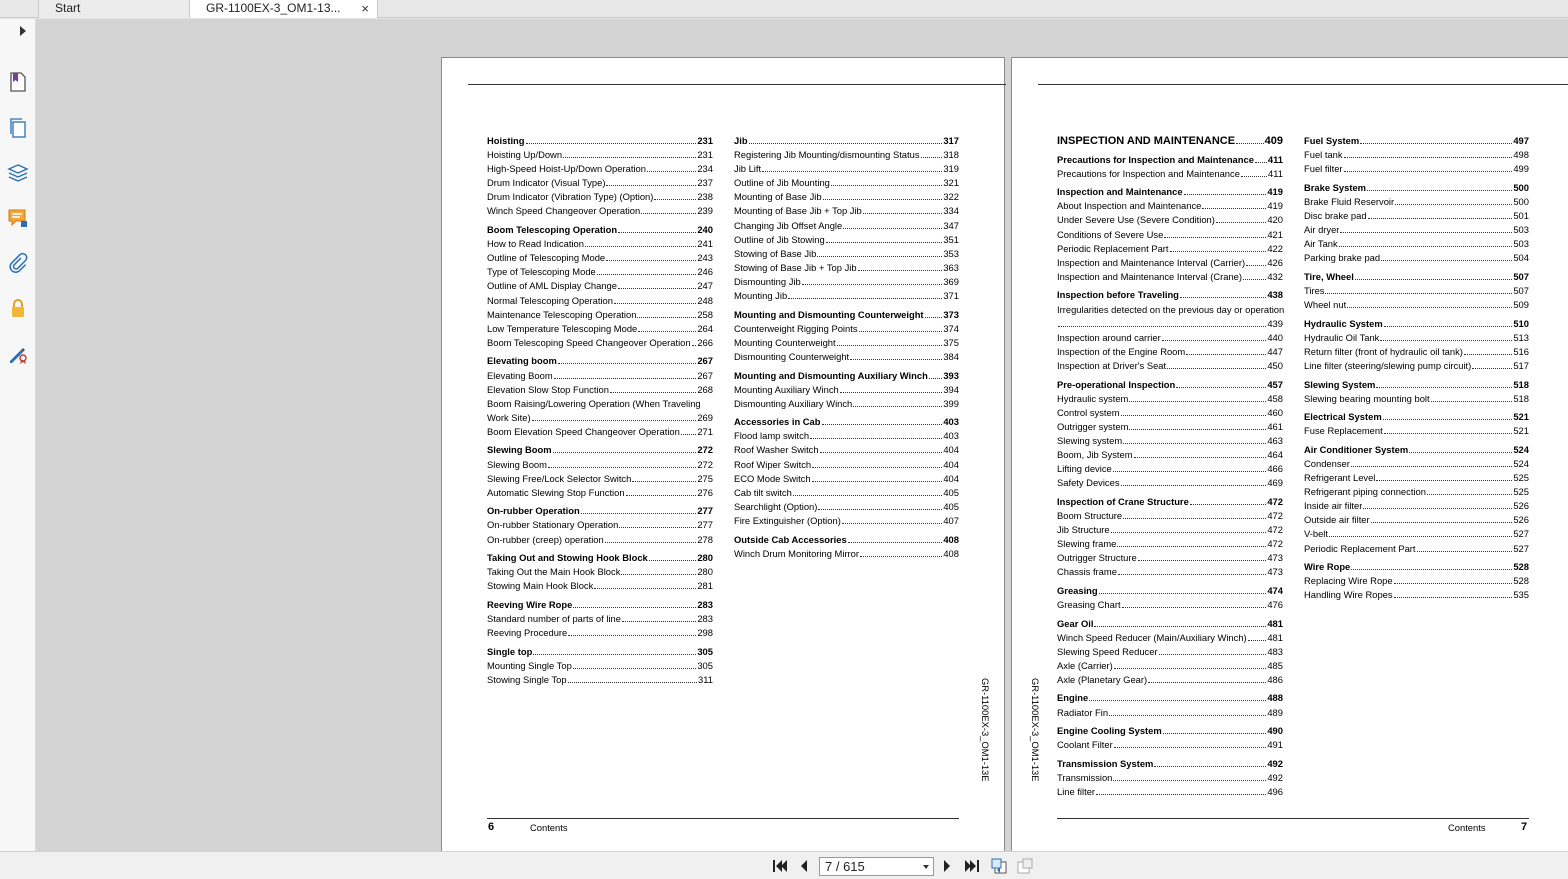 This screenshot has width=1568, height=879. I want to click on toc-entry: Line filter 496, so click(1170, 792).